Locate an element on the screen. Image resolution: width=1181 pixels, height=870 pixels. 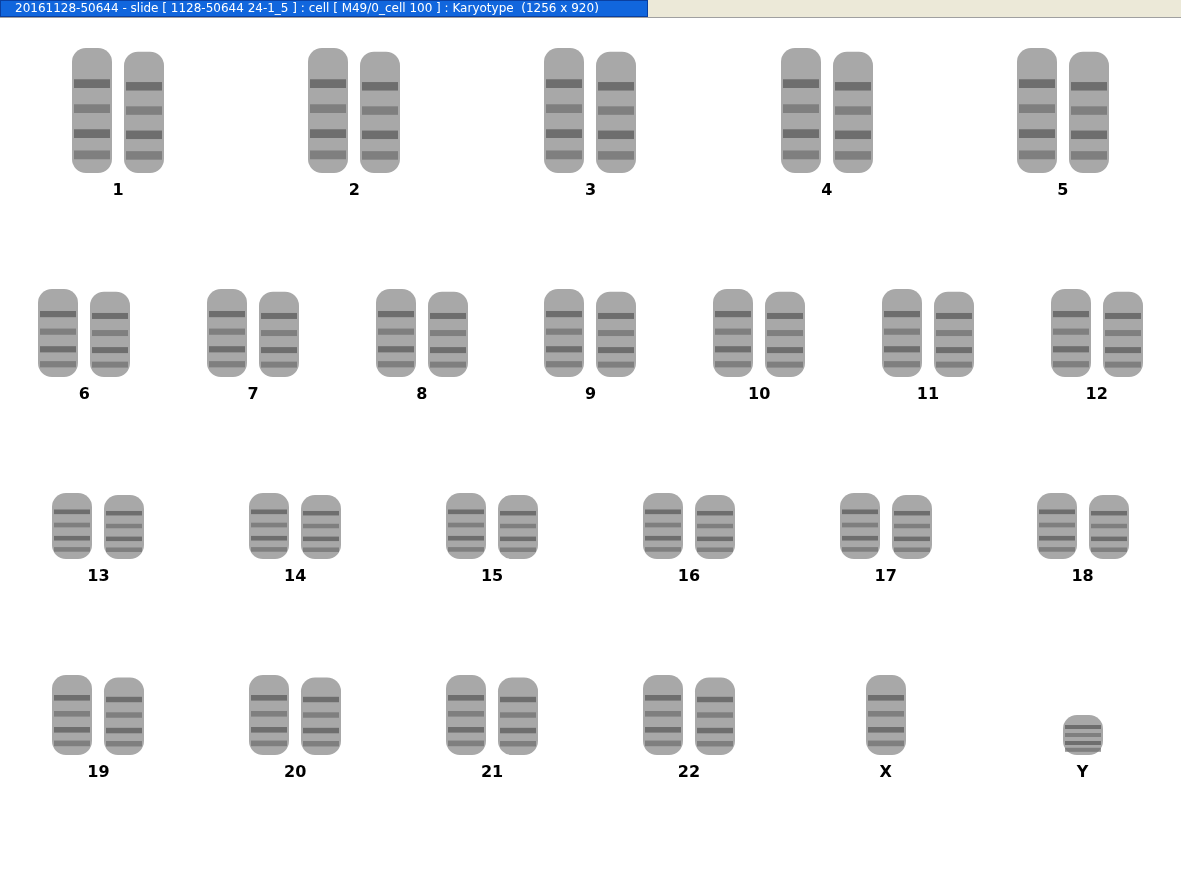
chromosome-label: 19 is located at coordinates (98, 772).